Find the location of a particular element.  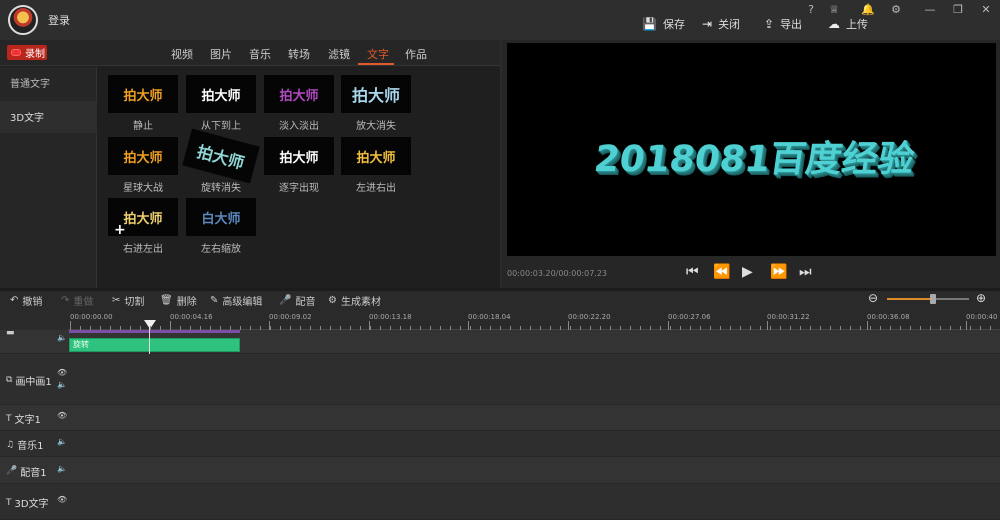

effect-label: 逐字出现 is located at coordinates (299, 188).